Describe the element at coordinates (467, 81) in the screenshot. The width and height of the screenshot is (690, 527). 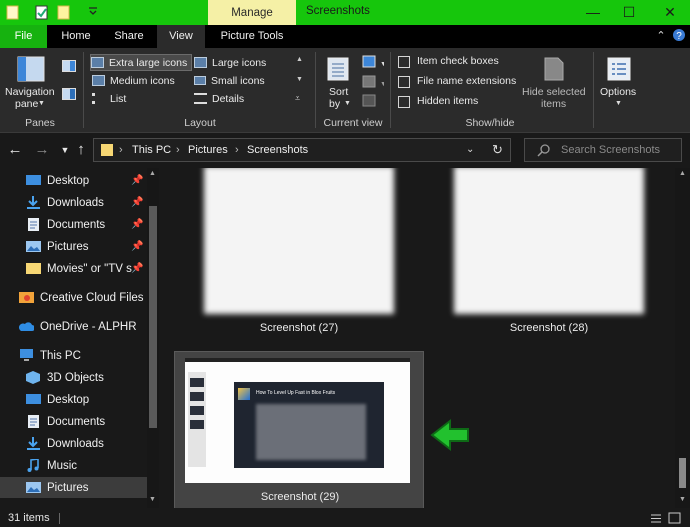
I see `file-name-extensions-label: File name extensions` at that location.